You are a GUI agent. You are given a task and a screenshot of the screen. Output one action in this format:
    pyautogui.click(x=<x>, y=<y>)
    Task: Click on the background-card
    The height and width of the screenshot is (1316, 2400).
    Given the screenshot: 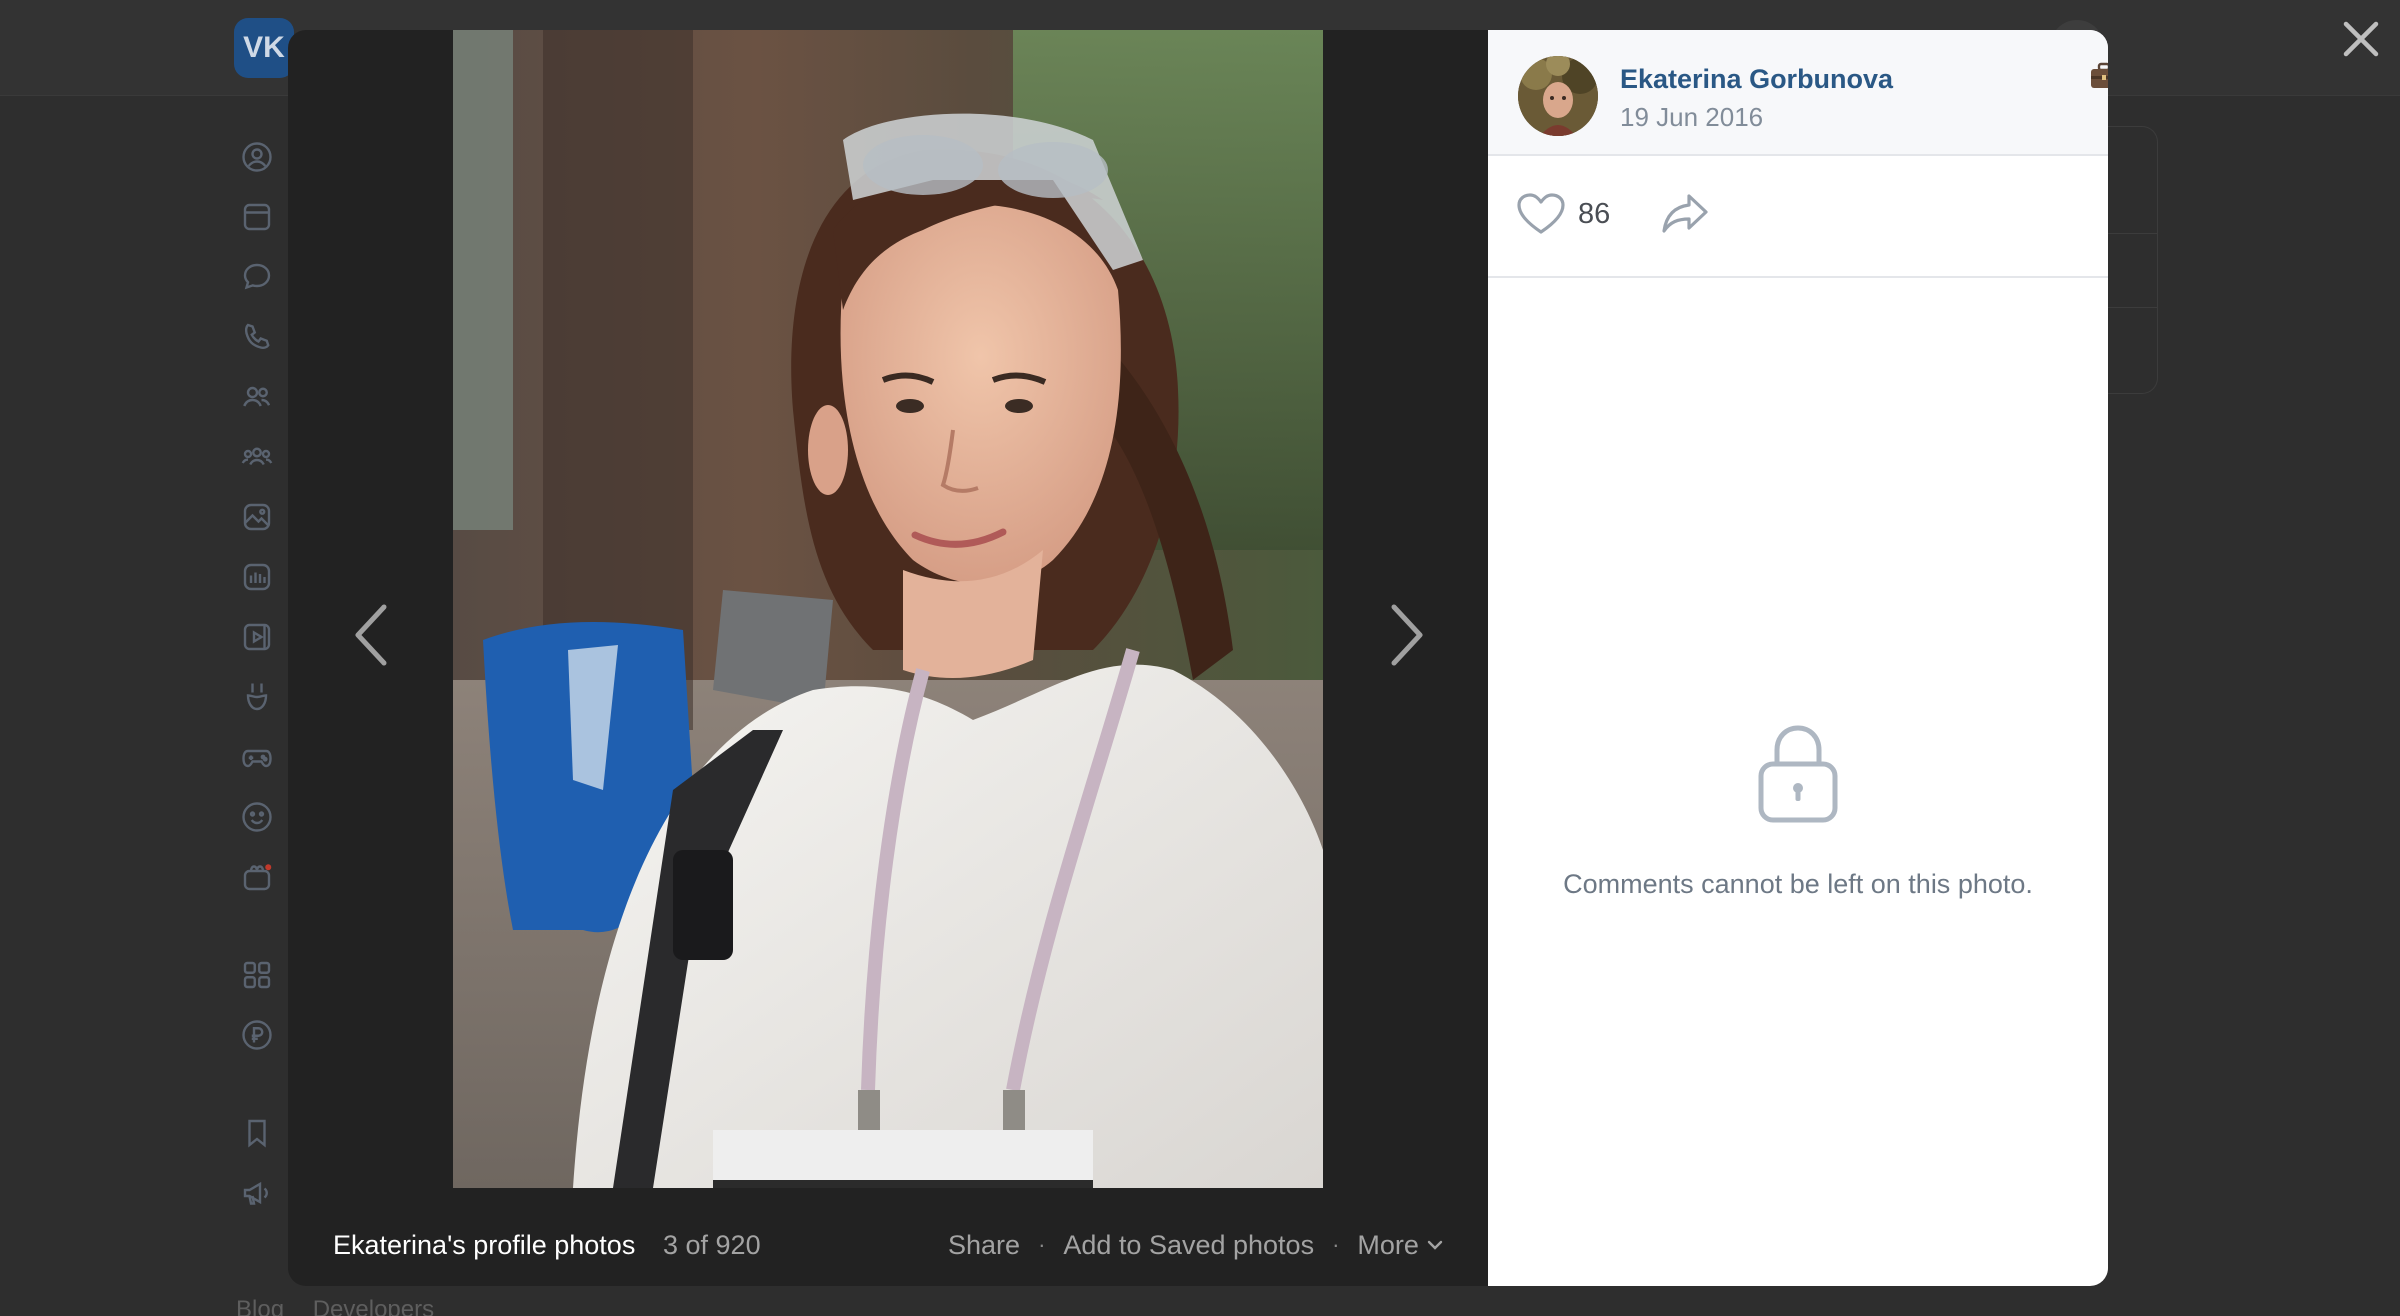 What is the action you would take?
    pyautogui.click(x=2132, y=260)
    